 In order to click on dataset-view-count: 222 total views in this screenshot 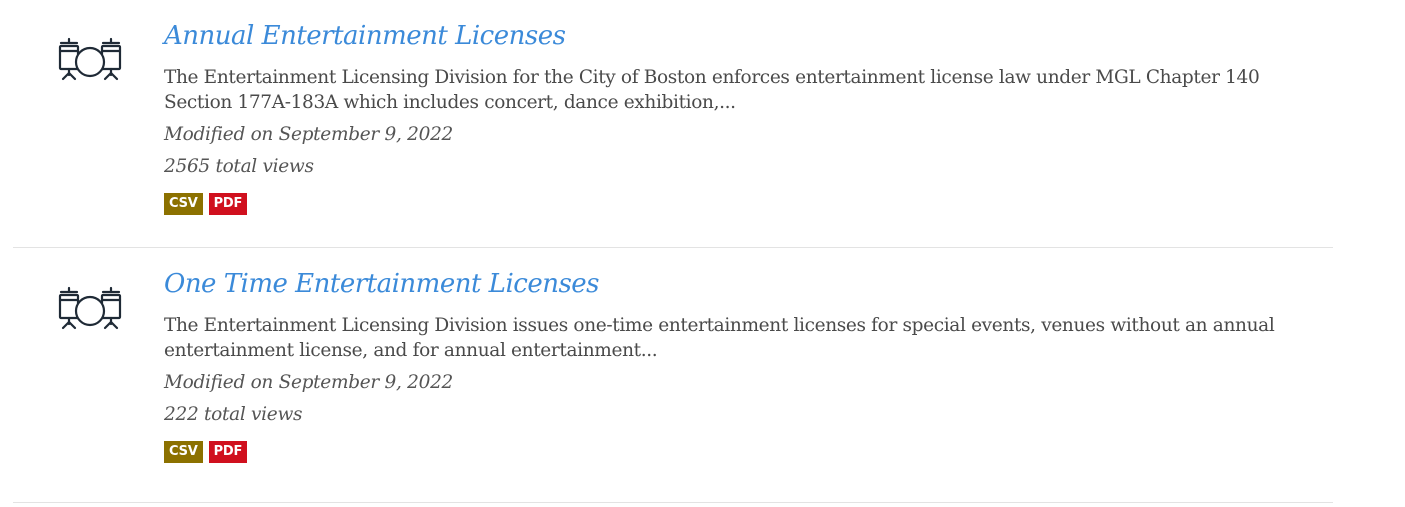, I will do `click(233, 414)`.